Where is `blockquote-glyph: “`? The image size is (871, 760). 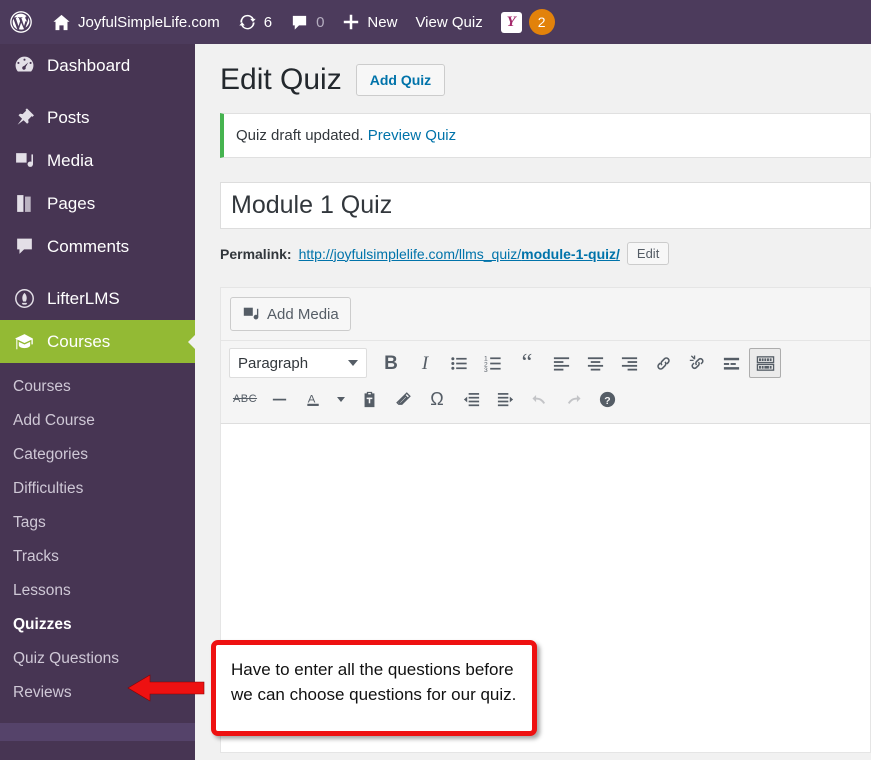 blockquote-glyph: “ is located at coordinates (527, 362).